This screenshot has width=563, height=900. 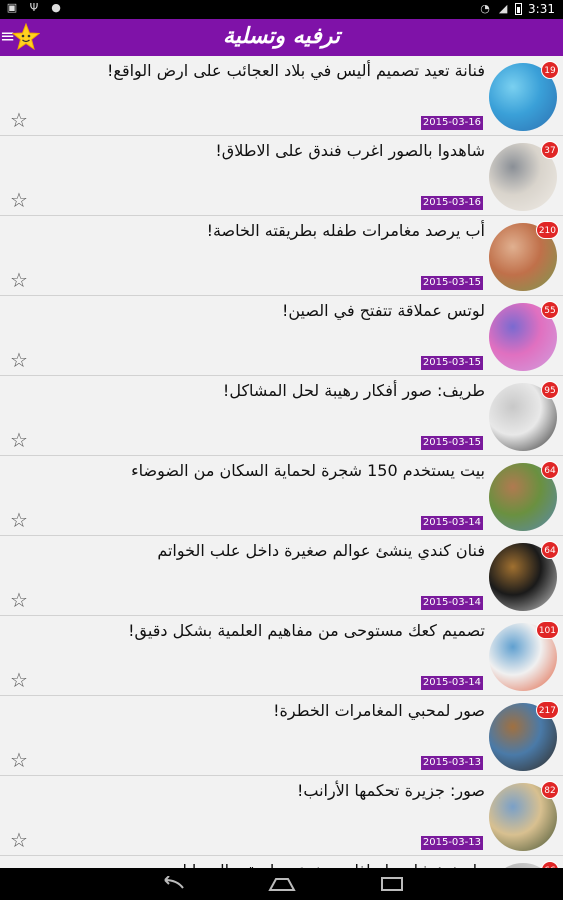 What do you see at coordinates (547, 710) in the screenshot?
I see `view-count-badge: 217` at bounding box center [547, 710].